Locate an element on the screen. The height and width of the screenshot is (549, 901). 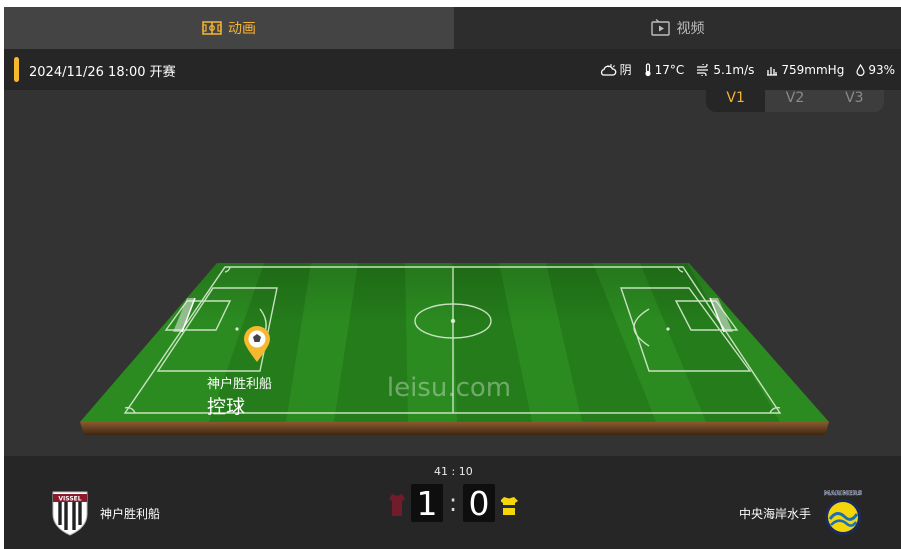
view-switcher: V1 V2 V3 is located at coordinates (795, 101).